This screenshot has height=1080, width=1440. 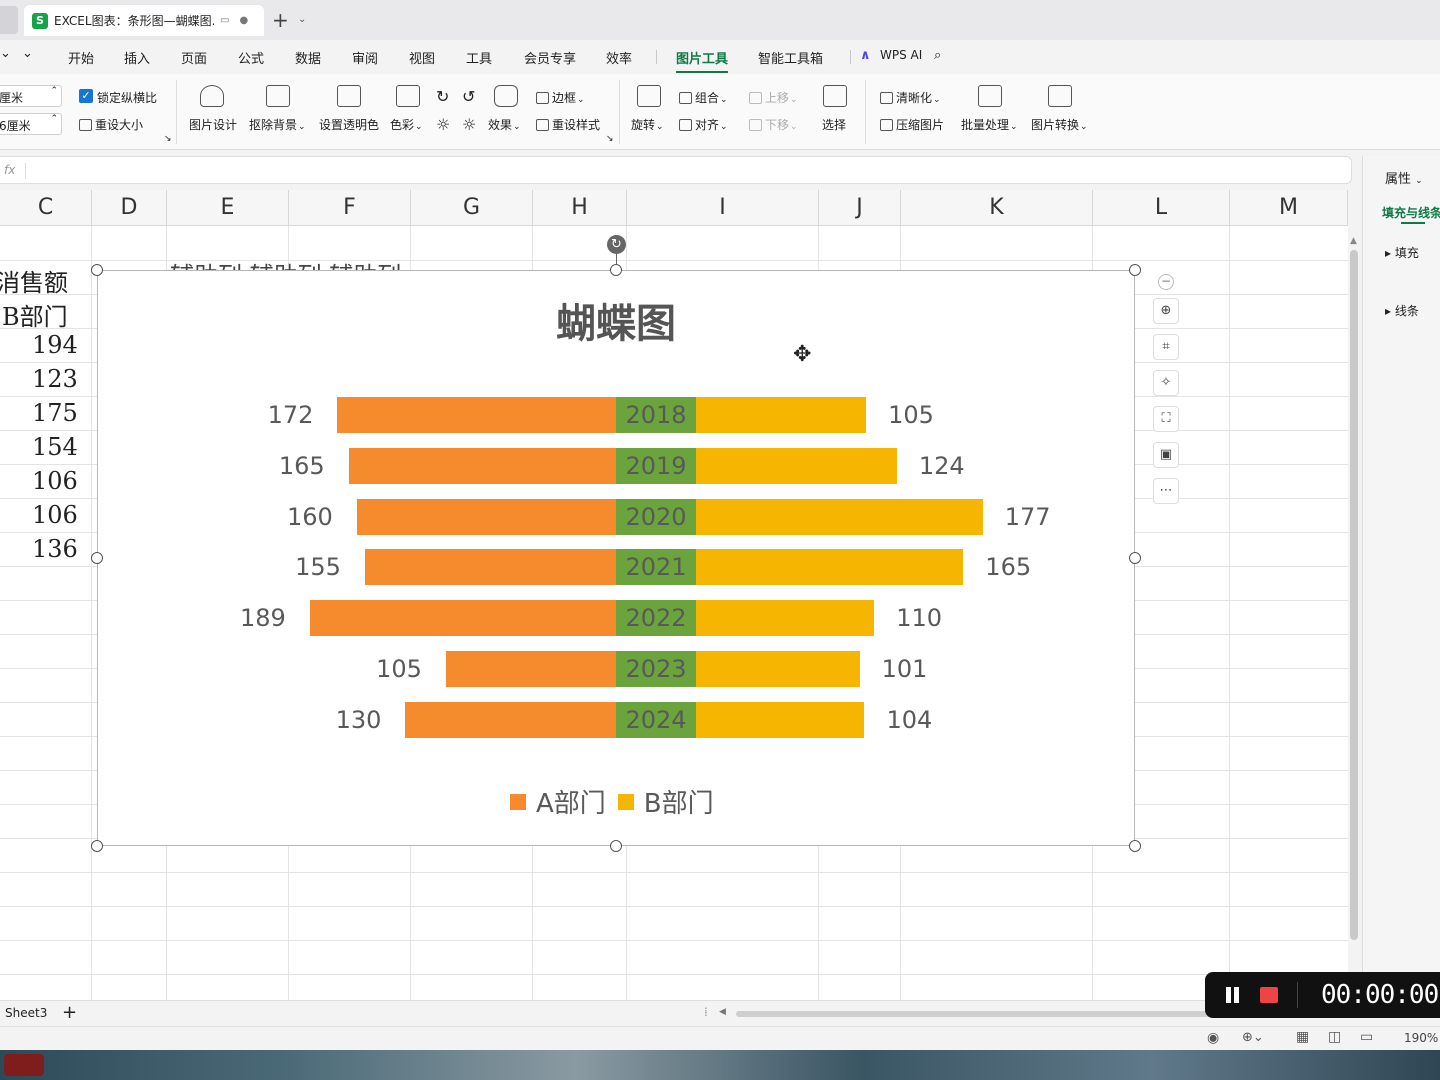 What do you see at coordinates (69, 1012) in the screenshot?
I see `add-sheet-icon: +` at bounding box center [69, 1012].